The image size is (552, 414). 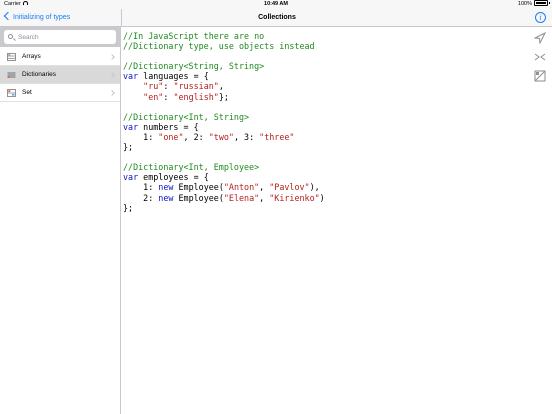 What do you see at coordinates (196, 96) in the screenshot?
I see `code-token: "english"` at bounding box center [196, 96].